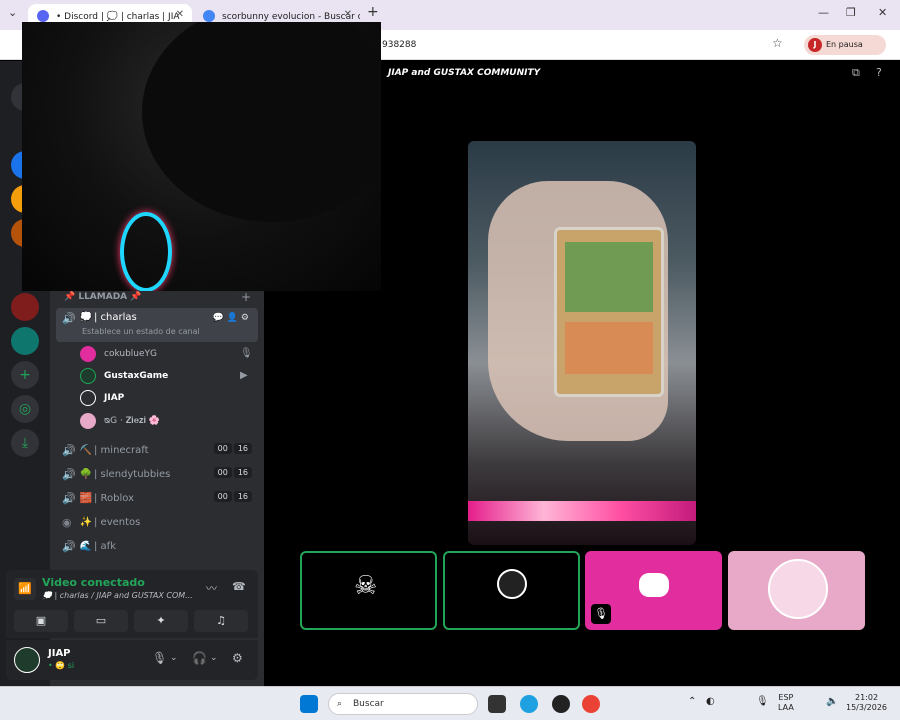 The image size is (900, 720). Describe the element at coordinates (124, 376) in the screenshot. I see `voice-user: GustaxGame` at that location.